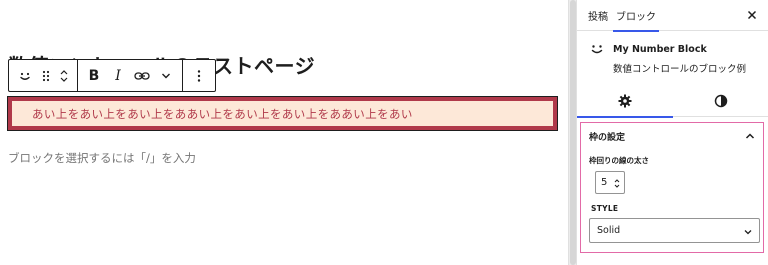  I want to click on tab-settings, so click(625, 101).